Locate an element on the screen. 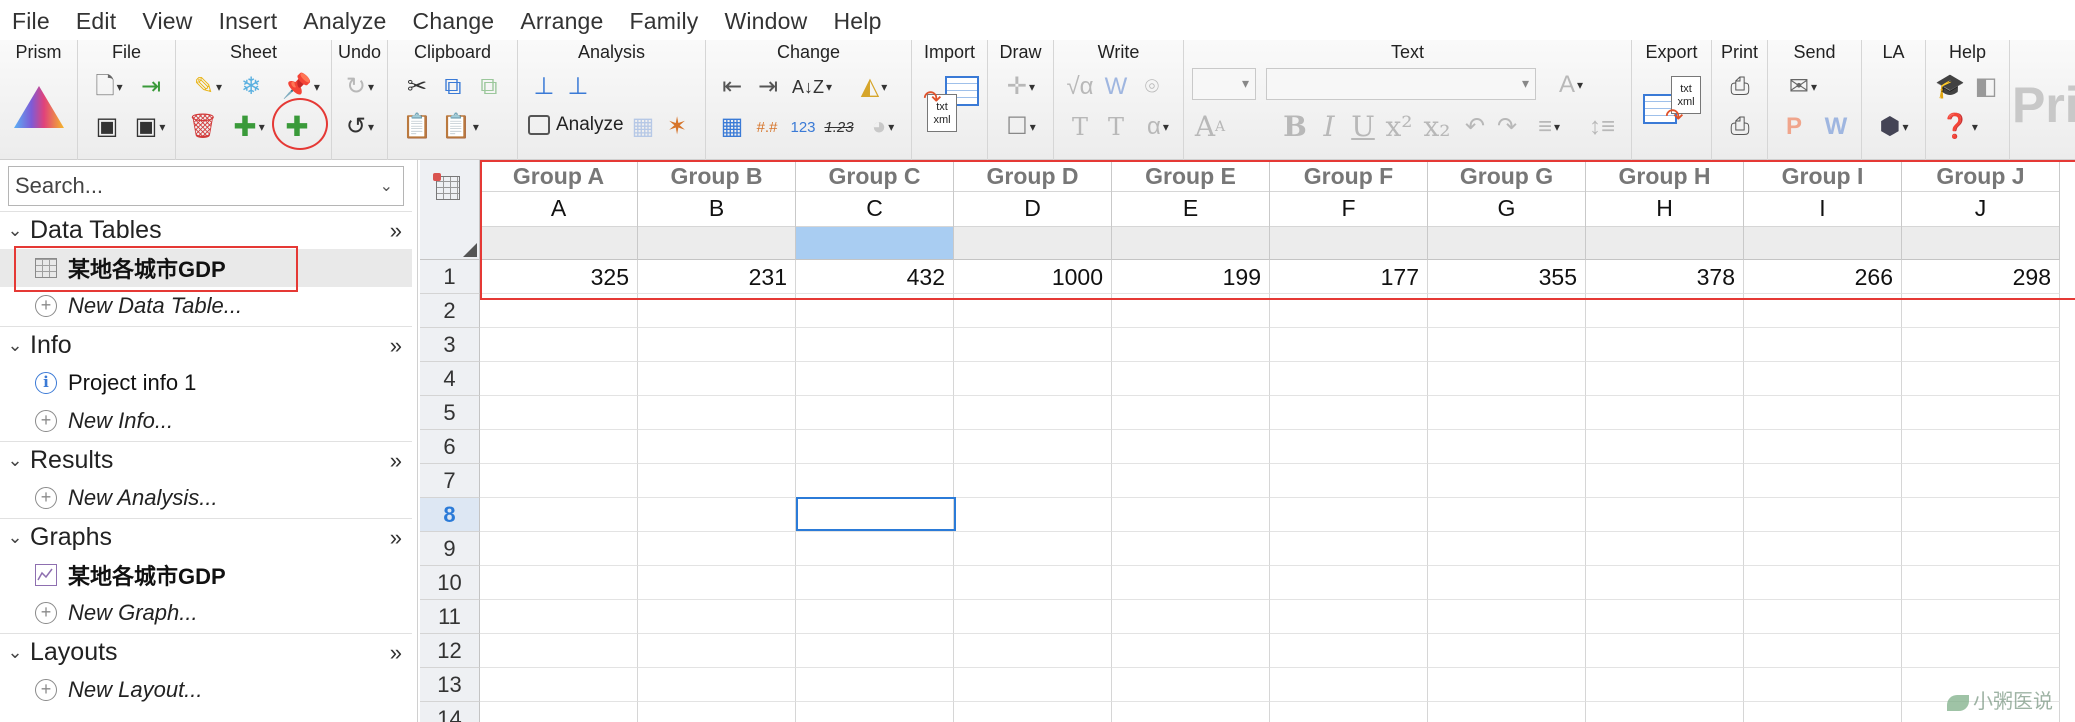 Image resolution: width=2075 pixels, height=722 pixels. number-format-icon: #.# is located at coordinates (767, 127).